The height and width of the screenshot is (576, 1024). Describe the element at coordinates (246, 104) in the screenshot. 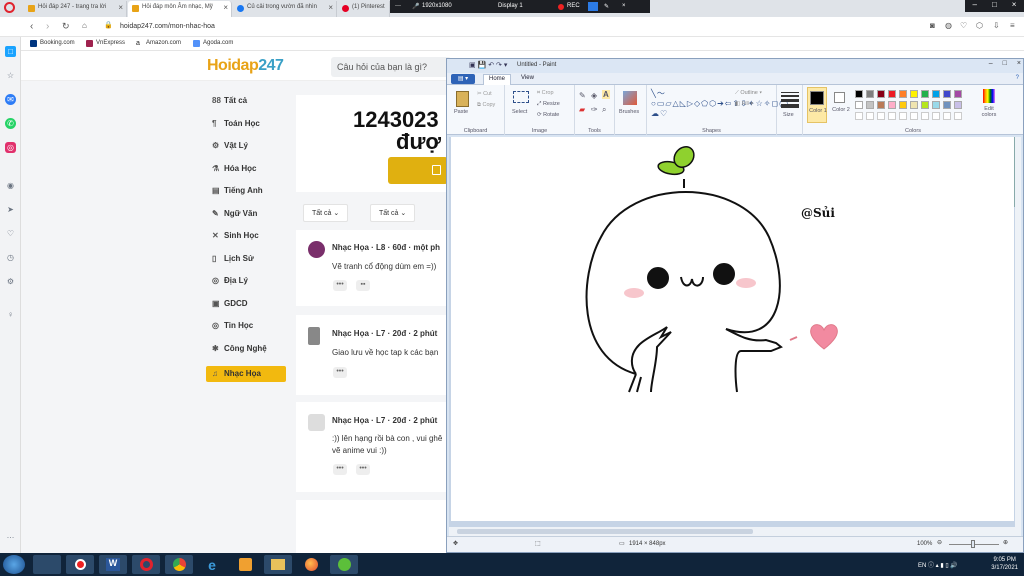

I see `subject-item: 88 Tất cả` at that location.